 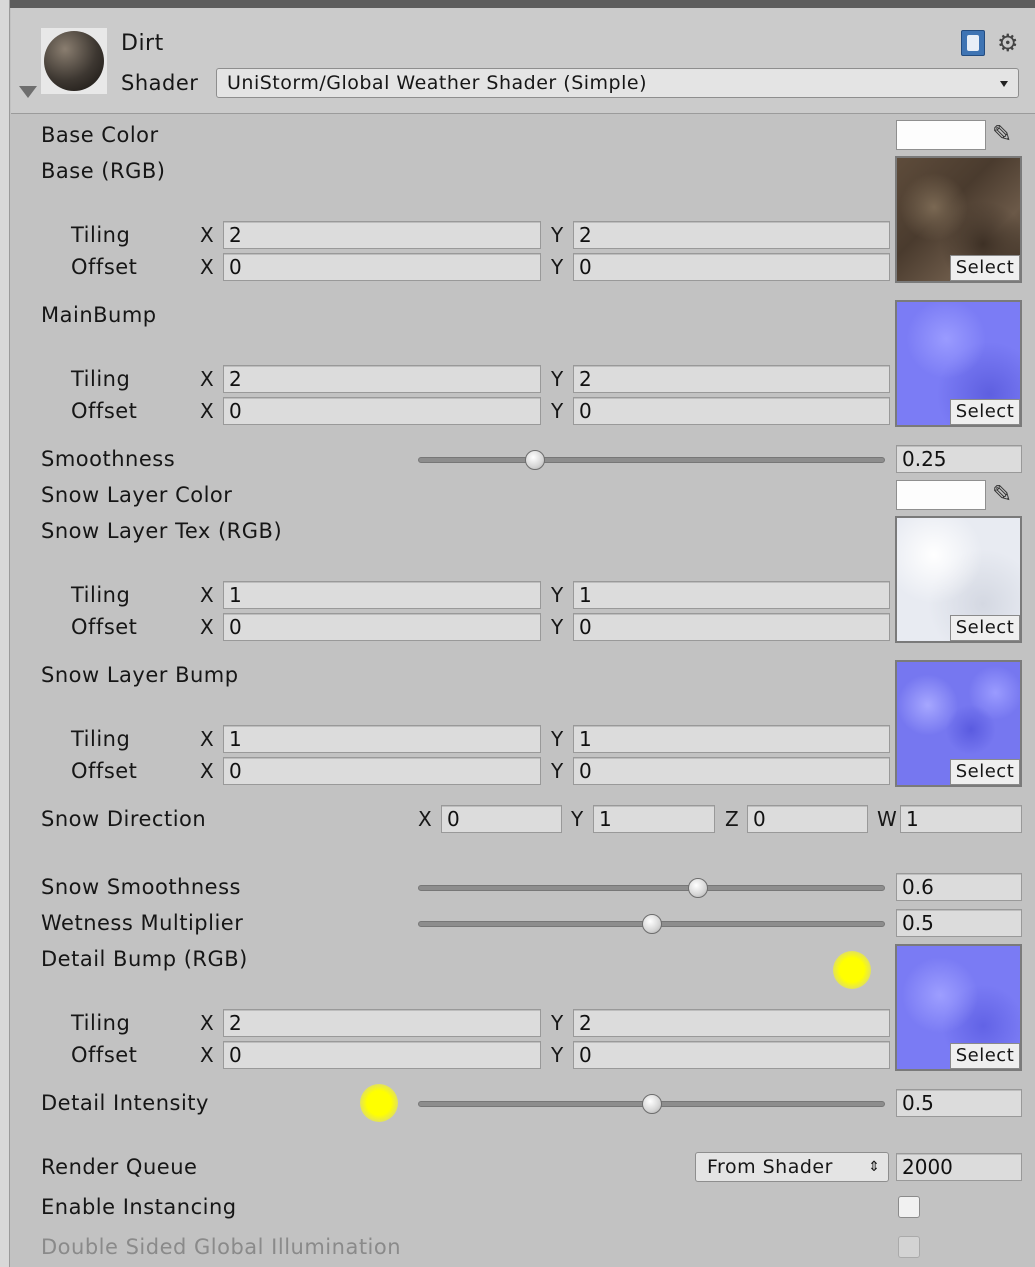 What do you see at coordinates (958, 723) in the screenshot?
I see `snow-bump-texture-slot: Select` at bounding box center [958, 723].